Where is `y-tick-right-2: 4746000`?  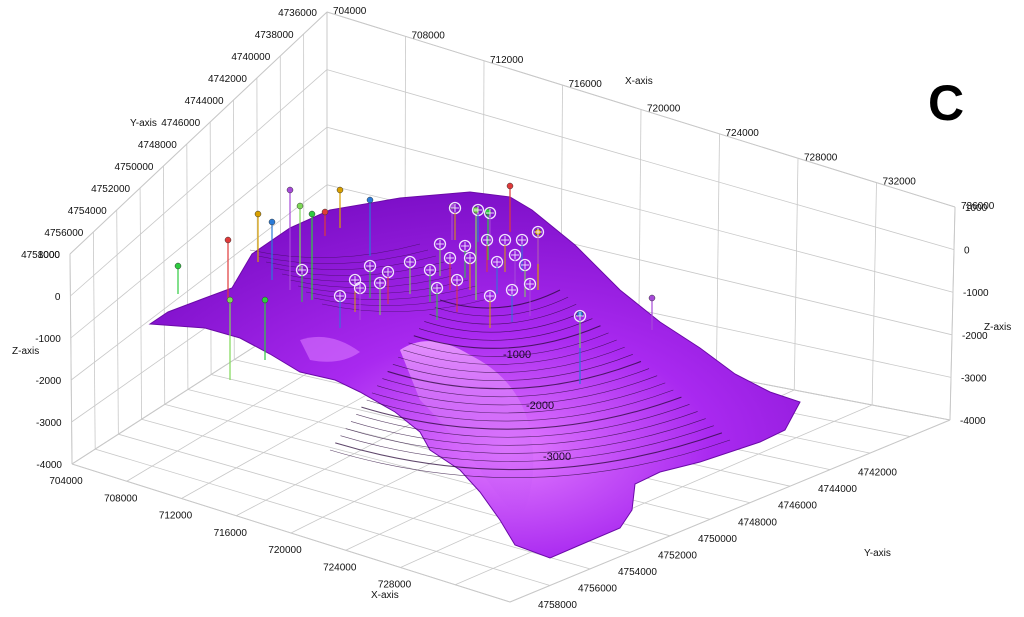 y-tick-right-2: 4746000 is located at coordinates (797, 506).